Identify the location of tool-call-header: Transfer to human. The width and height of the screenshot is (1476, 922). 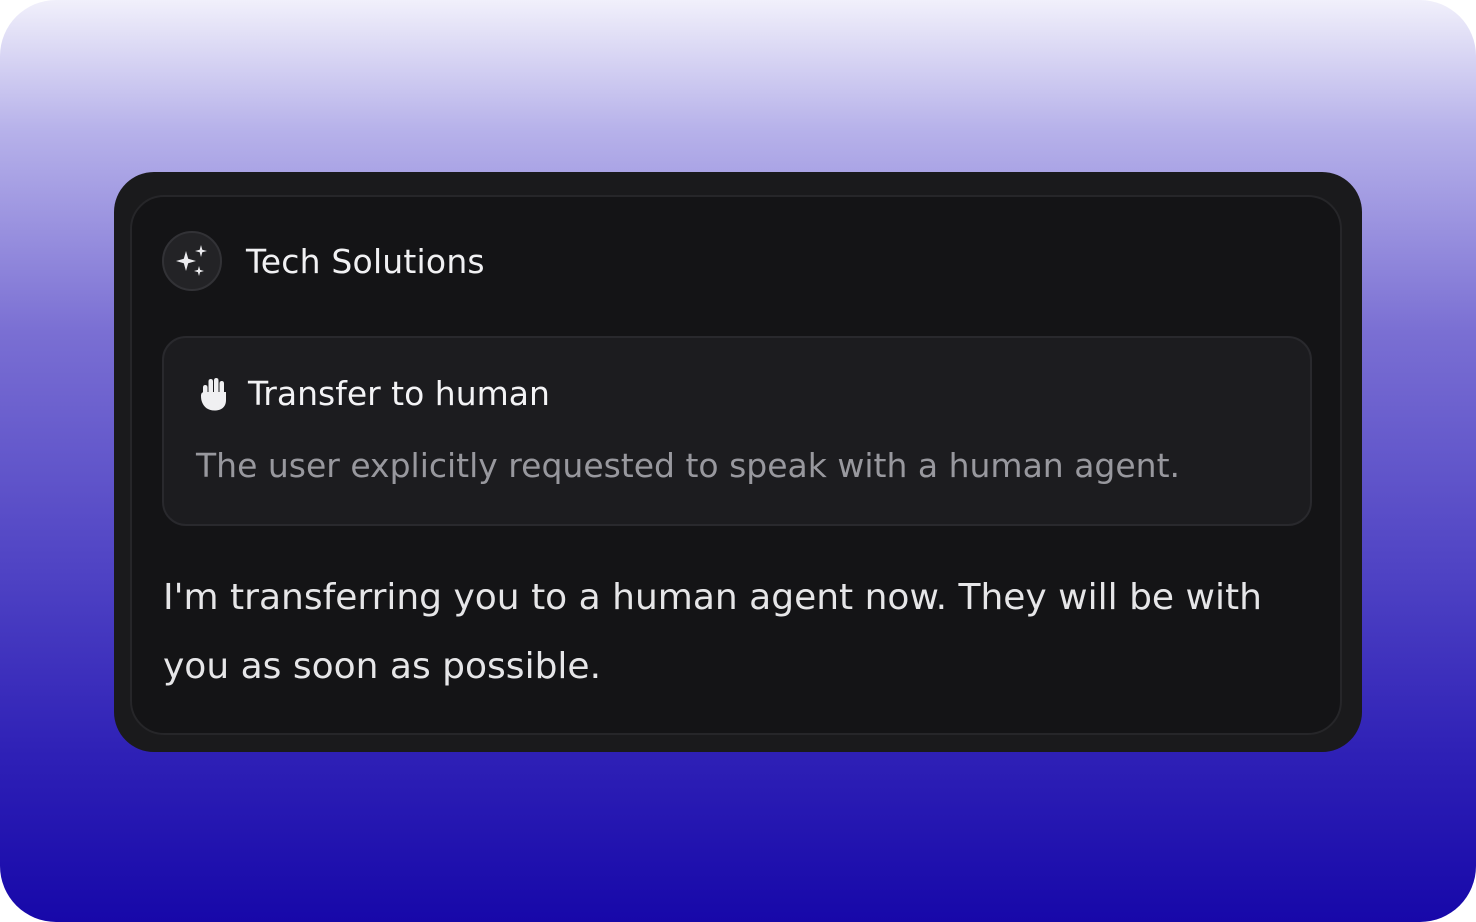
(374, 393).